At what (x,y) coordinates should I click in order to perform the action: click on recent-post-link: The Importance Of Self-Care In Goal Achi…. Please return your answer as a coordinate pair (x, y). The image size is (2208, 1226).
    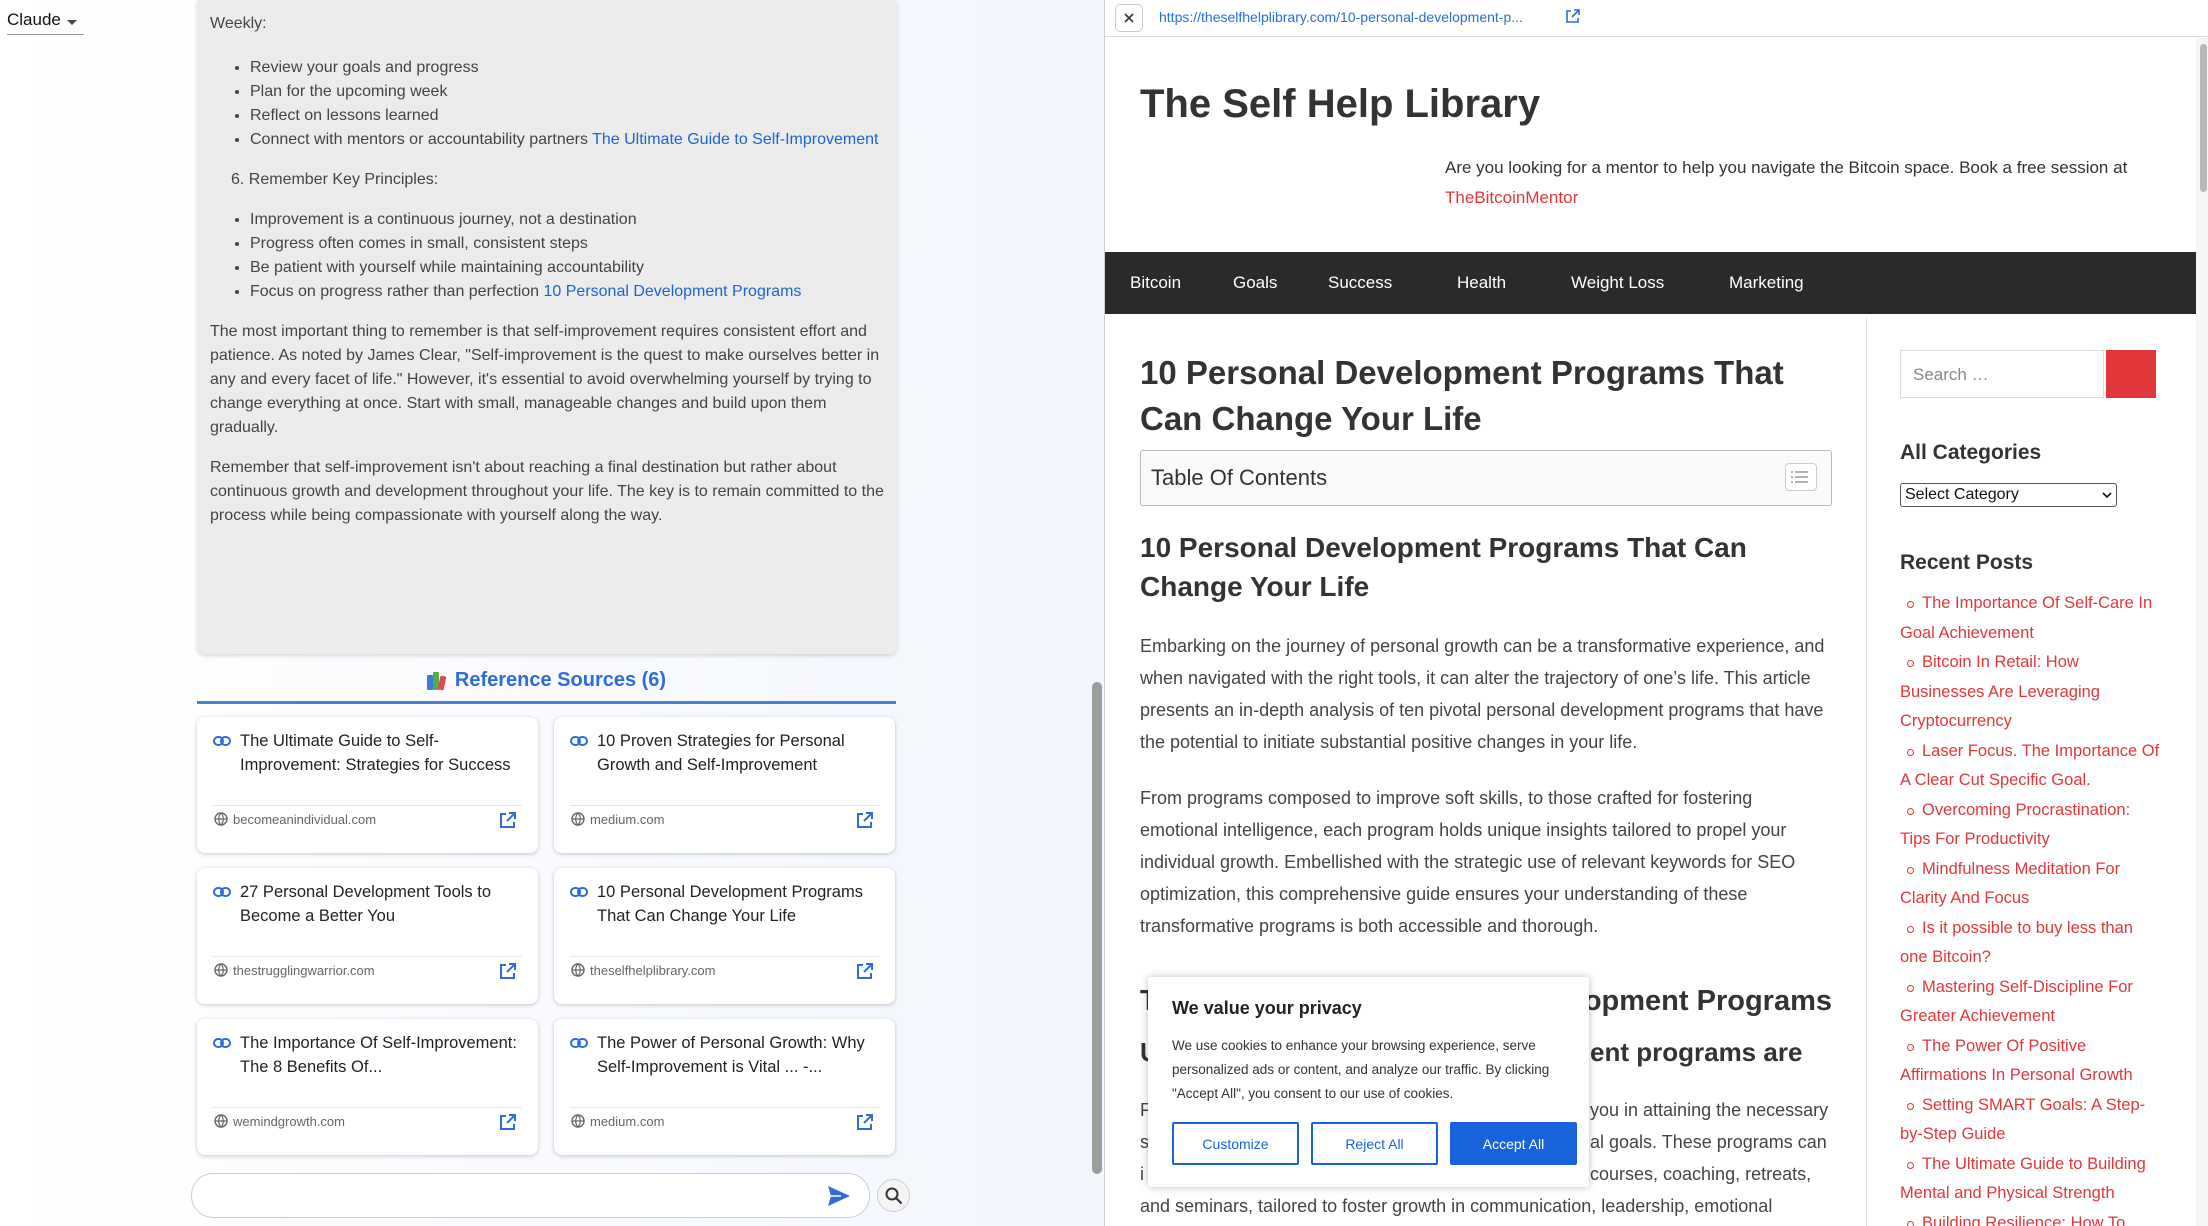
    Looking at the image, I should click on (2030, 618).